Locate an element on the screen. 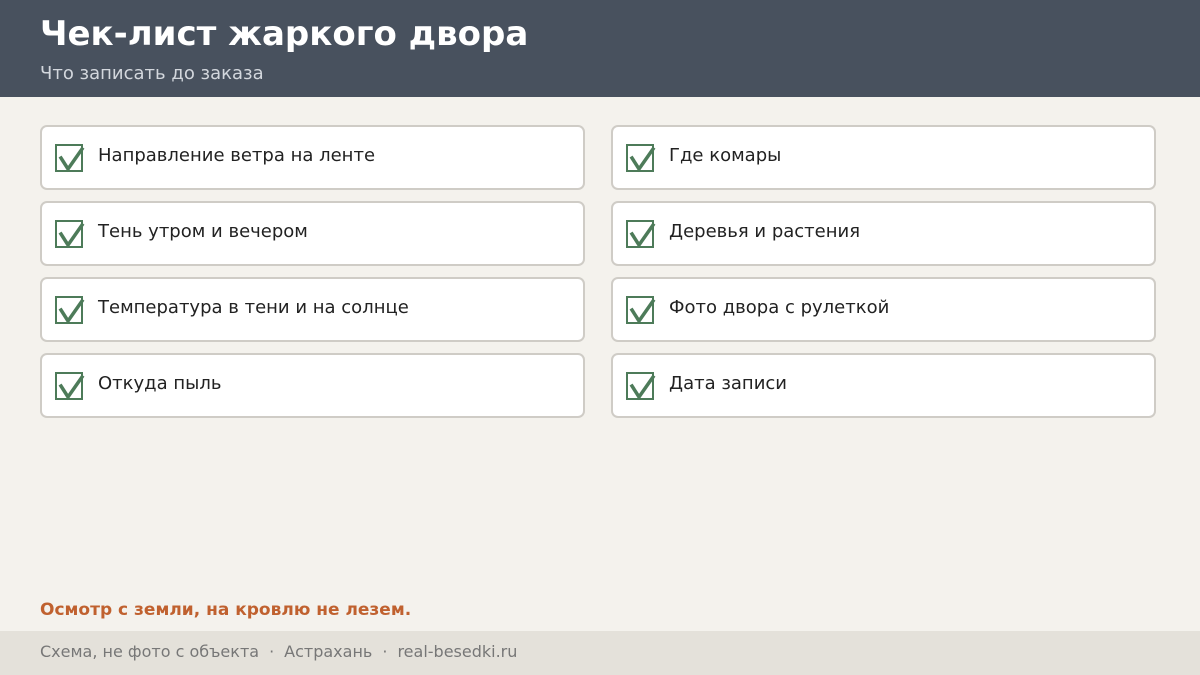 Image resolution: width=1200 pixels, height=675 pixels. checklist-item-label: Температура в тени и на солнце is located at coordinates (253, 307).